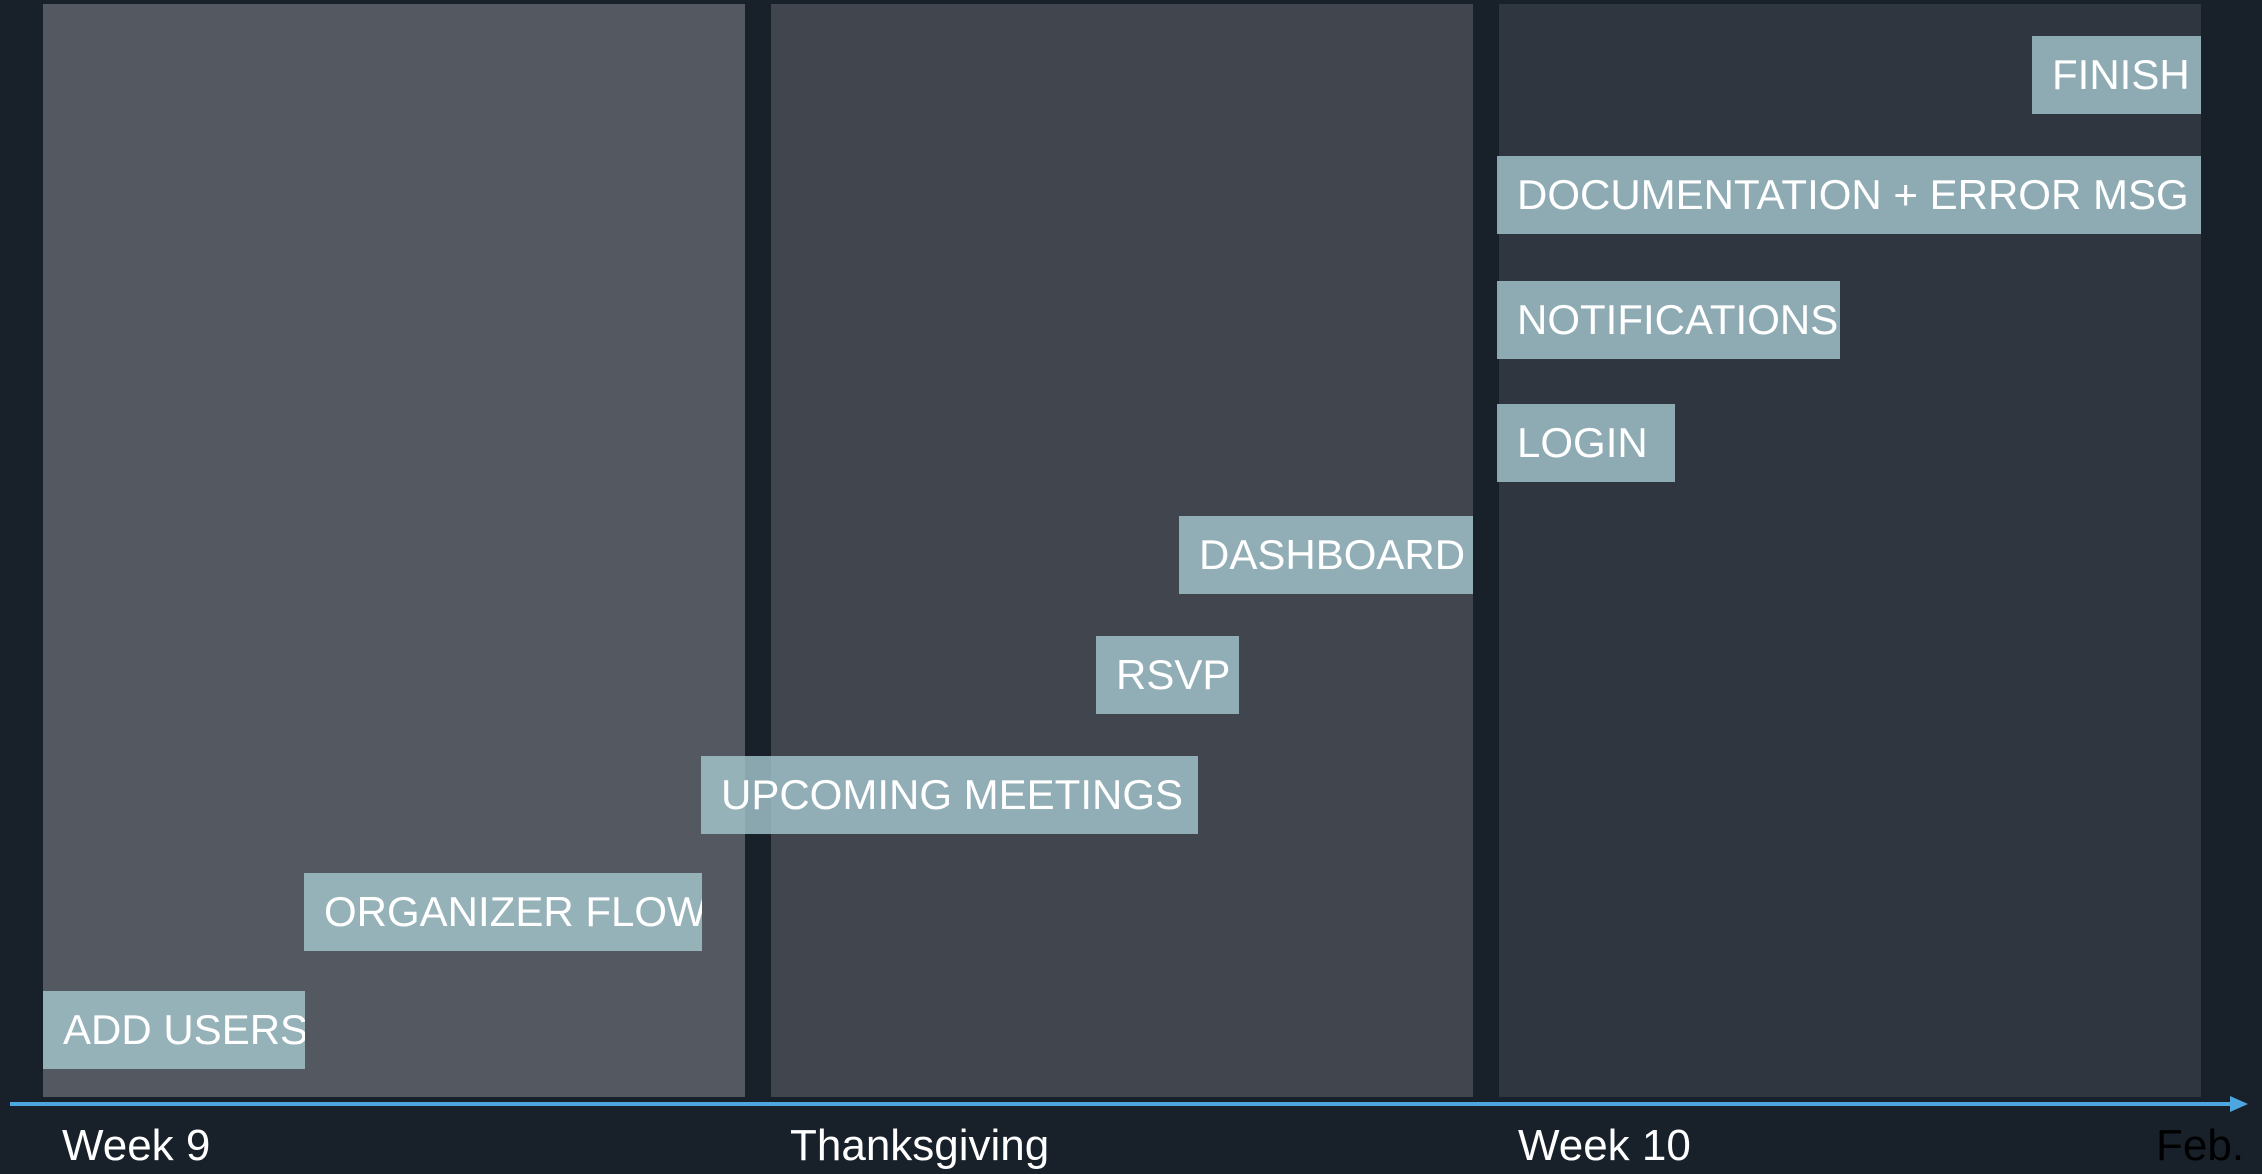 This screenshot has width=2262, height=1174. I want to click on task-rsvp: RSVP, so click(1167, 675).